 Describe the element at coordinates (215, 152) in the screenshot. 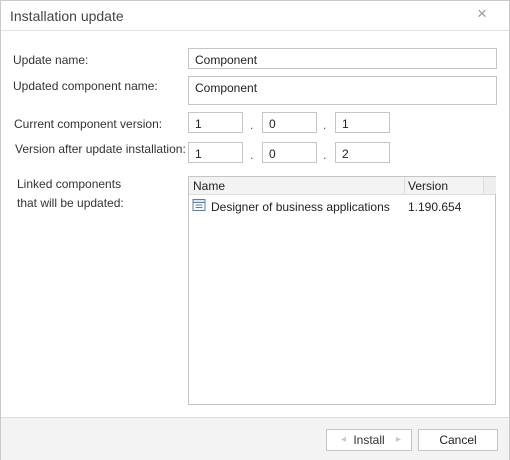

I see `new-version-major: 1` at that location.